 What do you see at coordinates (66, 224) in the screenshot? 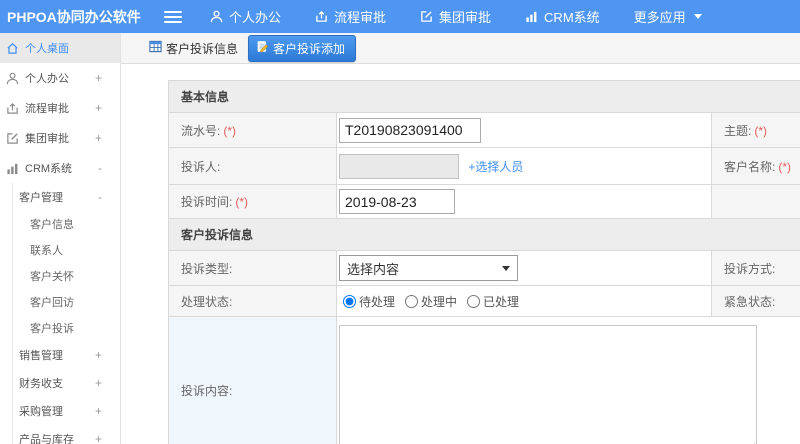
I see `sidebar-item-customer-info: 客户信息` at bounding box center [66, 224].